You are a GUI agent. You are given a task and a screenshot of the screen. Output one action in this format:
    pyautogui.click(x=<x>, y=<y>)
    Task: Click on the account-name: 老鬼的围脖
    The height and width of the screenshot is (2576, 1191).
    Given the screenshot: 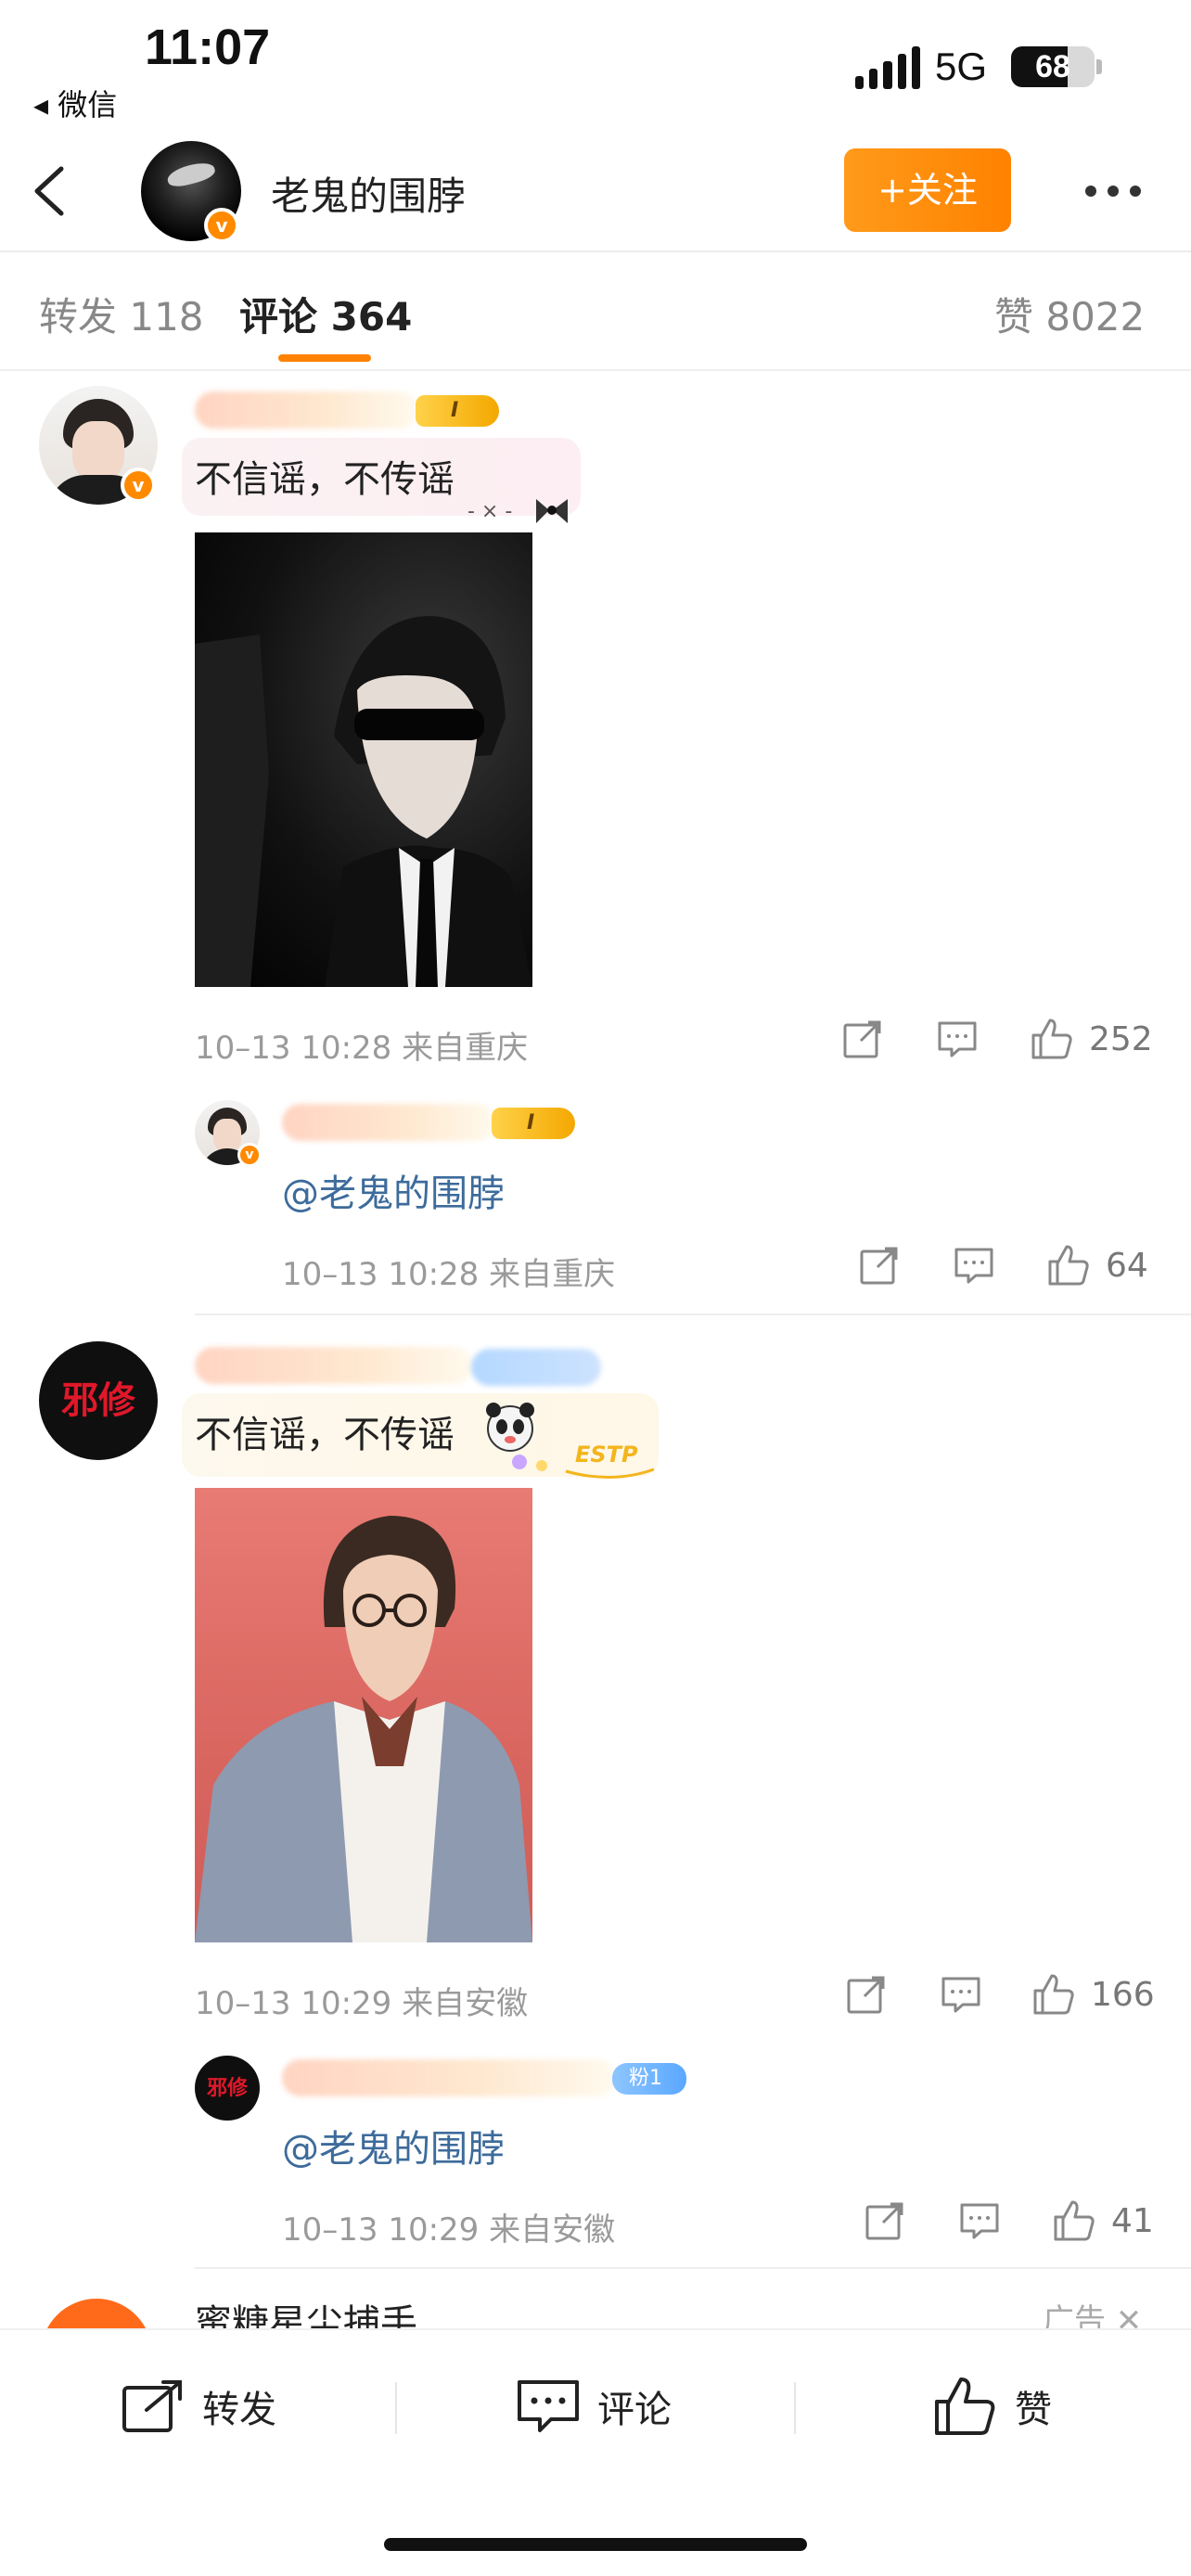 What is the action you would take?
    pyautogui.click(x=368, y=193)
    